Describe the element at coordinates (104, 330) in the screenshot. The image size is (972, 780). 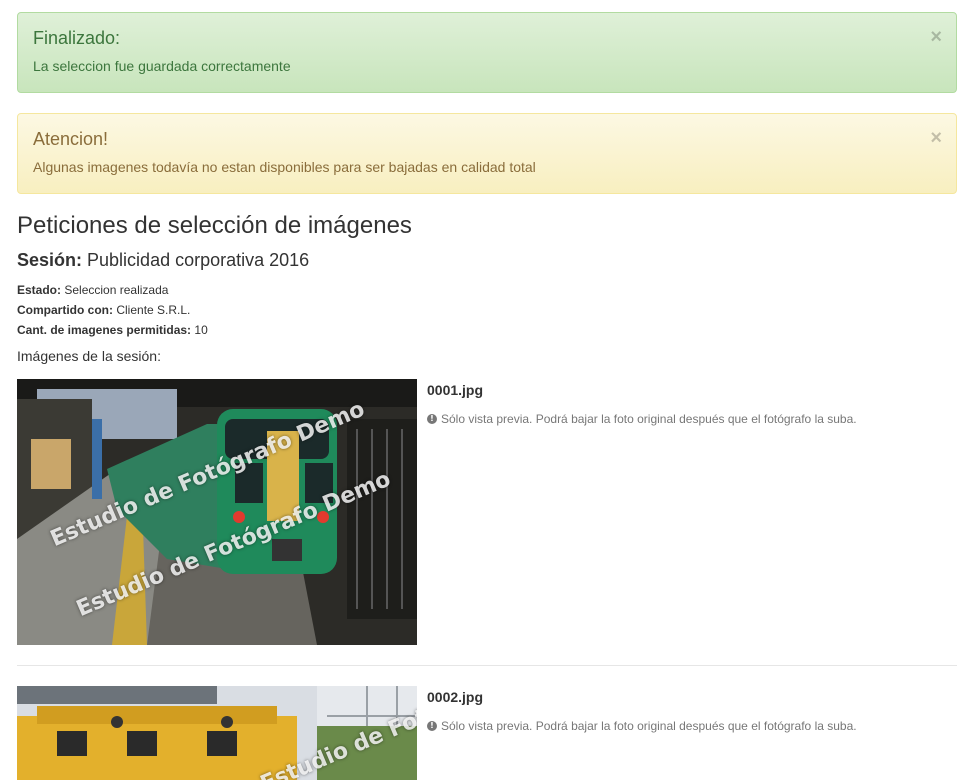
I see `detail-label: Cant. de imagenes permitidas:` at that location.